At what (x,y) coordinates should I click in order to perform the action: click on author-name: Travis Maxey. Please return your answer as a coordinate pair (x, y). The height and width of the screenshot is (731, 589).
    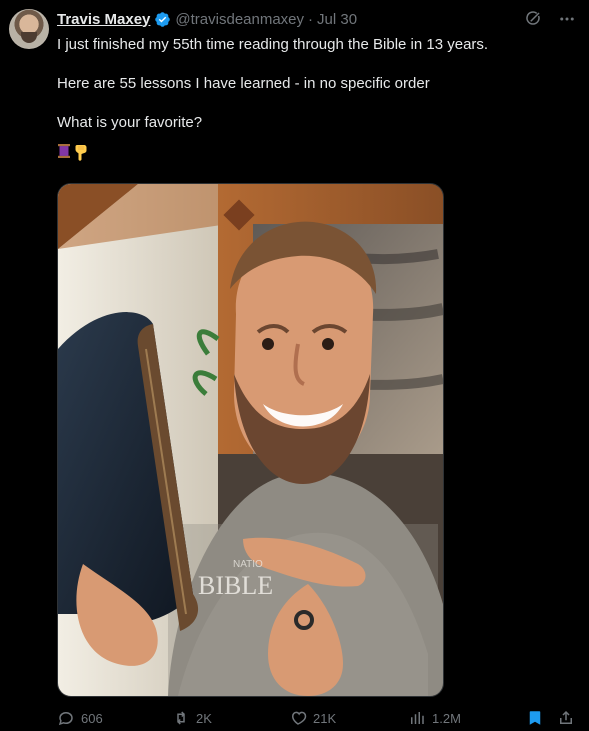
    Looking at the image, I should click on (103, 19).